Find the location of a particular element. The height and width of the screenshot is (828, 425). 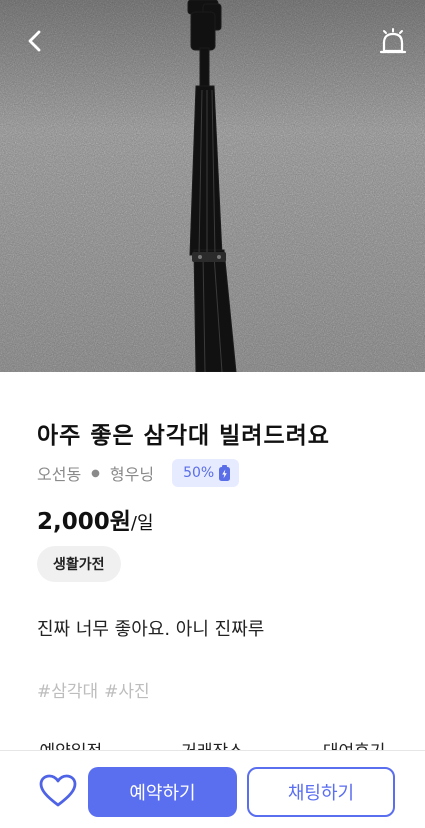

category-chip: 생활가전 is located at coordinates (79, 564).